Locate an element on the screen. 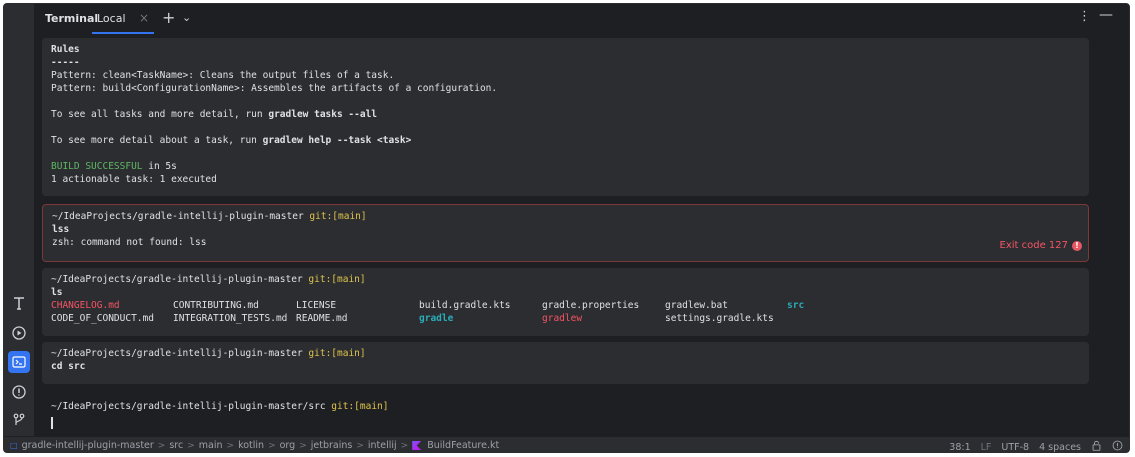 The height and width of the screenshot is (457, 1135). more-options-icon: ⋮ is located at coordinates (1084, 16).